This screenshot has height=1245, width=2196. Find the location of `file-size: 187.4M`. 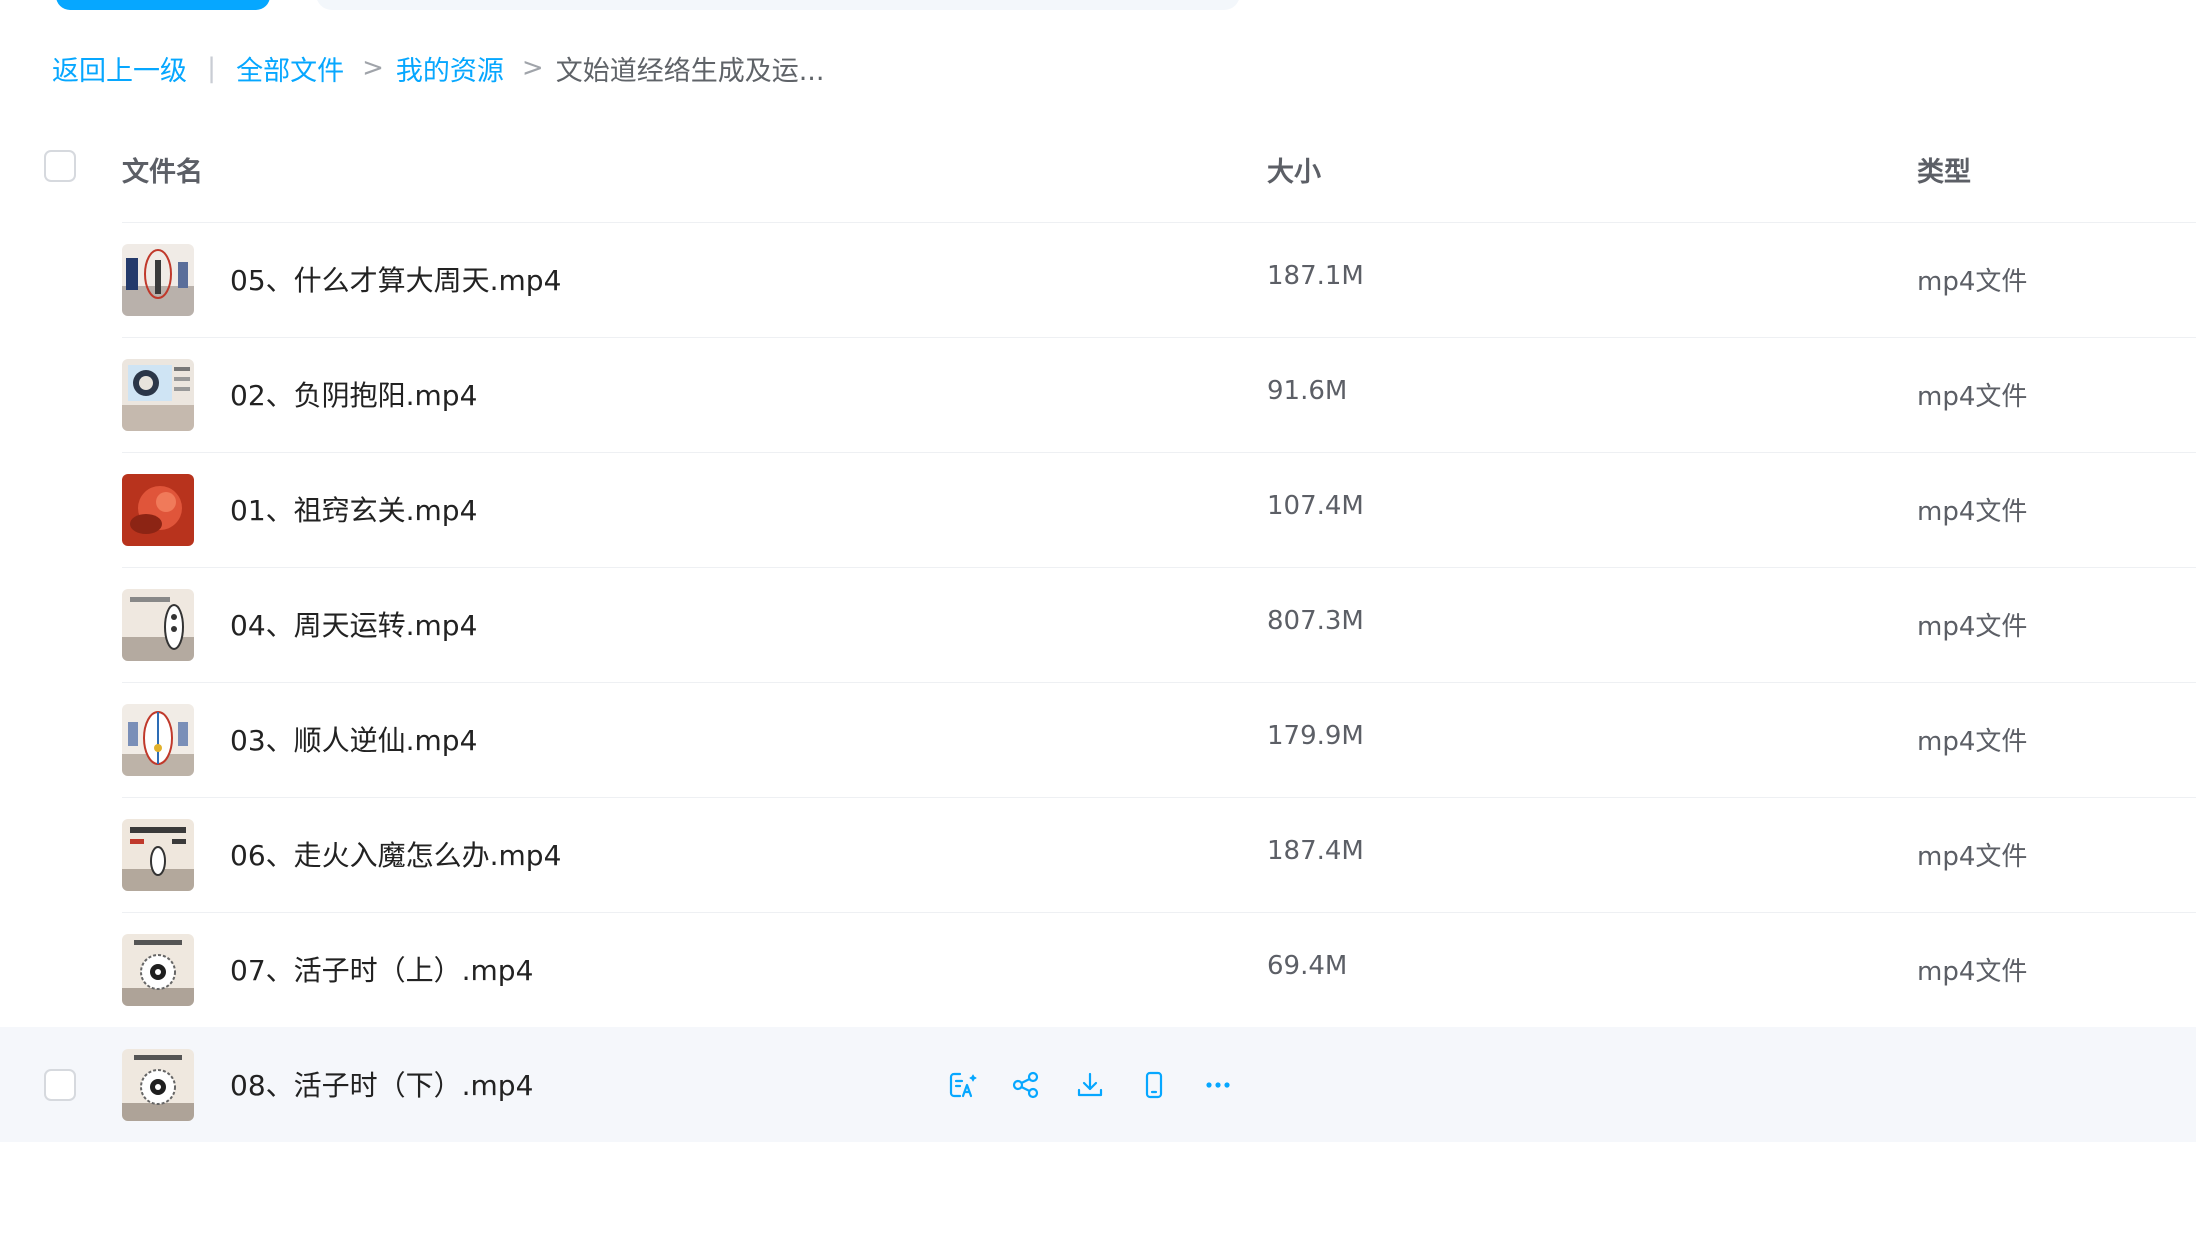

file-size: 187.4M is located at coordinates (1315, 851).